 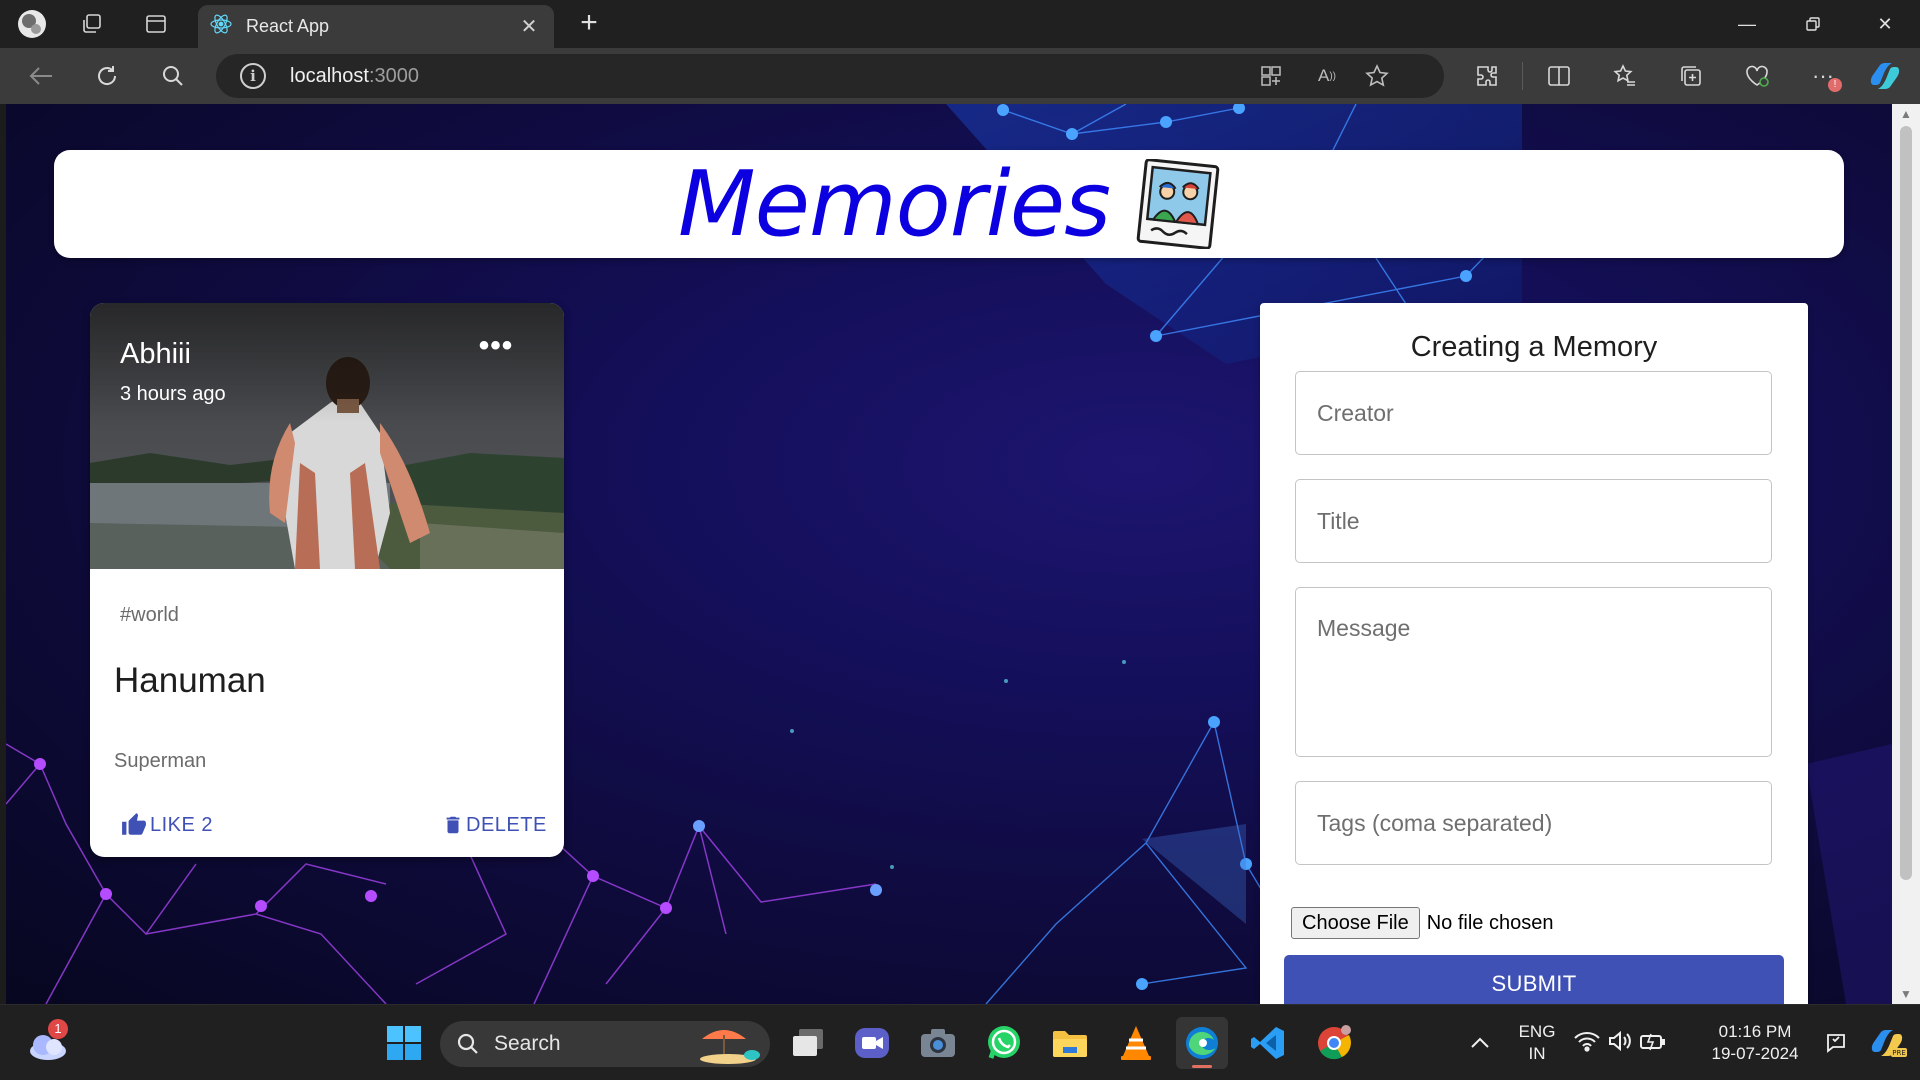 What do you see at coordinates (1334, 1043) in the screenshot?
I see `chrome-icon` at bounding box center [1334, 1043].